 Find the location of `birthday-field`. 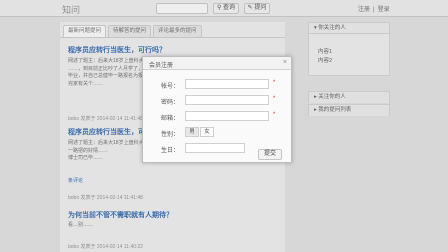

birthday-field is located at coordinates (215, 148).